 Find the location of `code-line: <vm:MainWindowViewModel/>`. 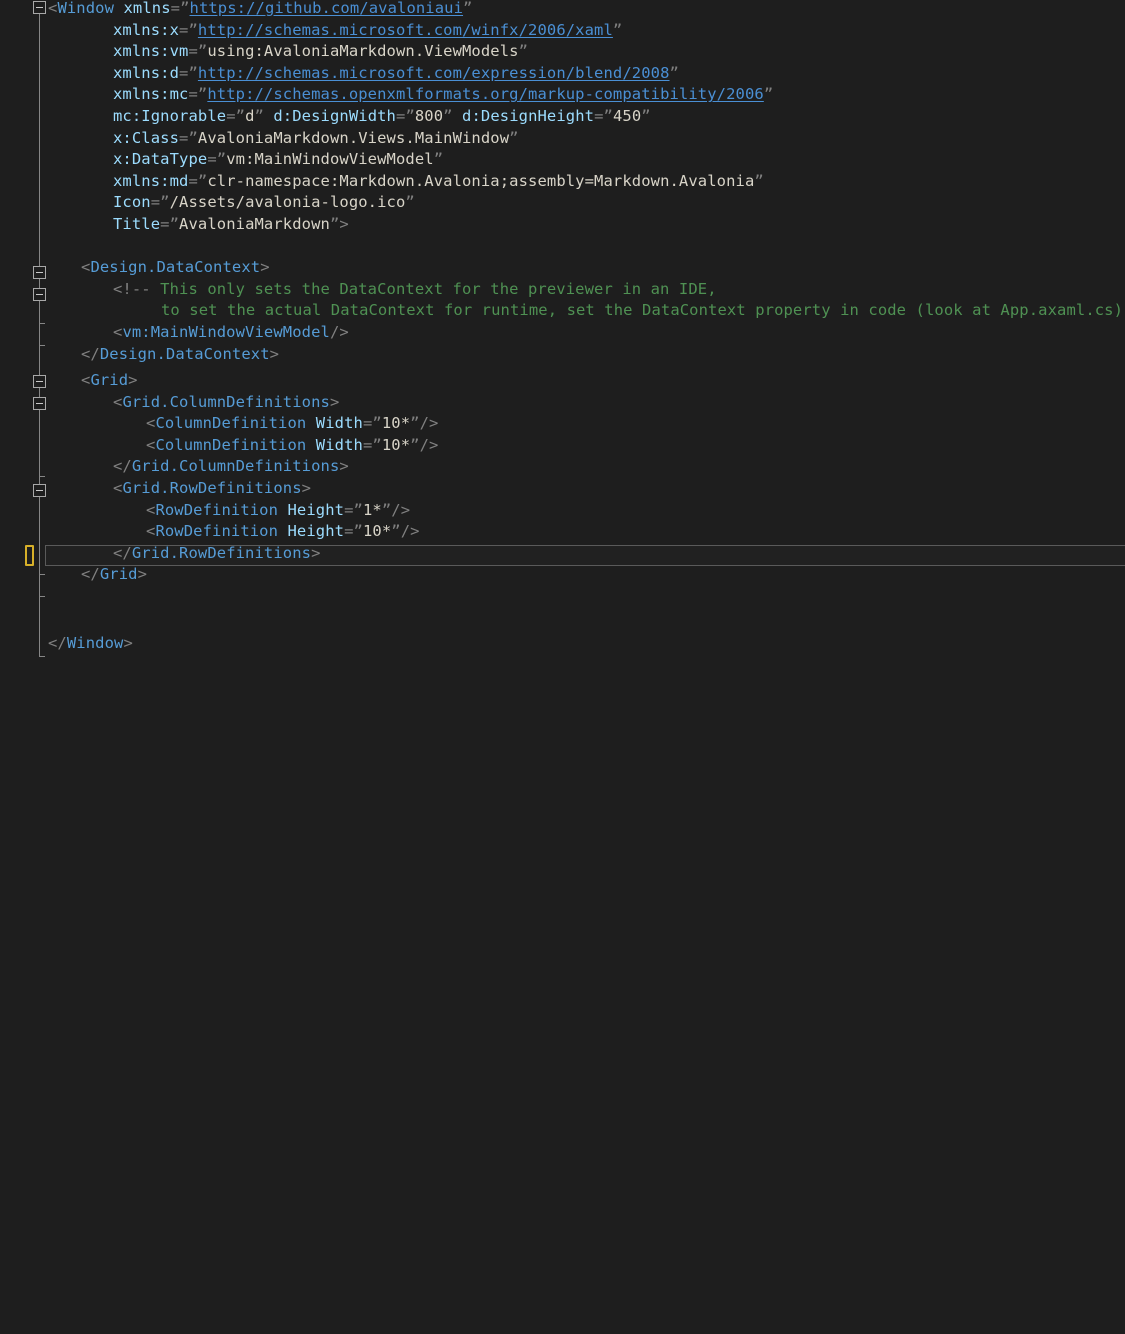

code-line: <vm:MainWindowViewModel/> is located at coordinates (231, 333).